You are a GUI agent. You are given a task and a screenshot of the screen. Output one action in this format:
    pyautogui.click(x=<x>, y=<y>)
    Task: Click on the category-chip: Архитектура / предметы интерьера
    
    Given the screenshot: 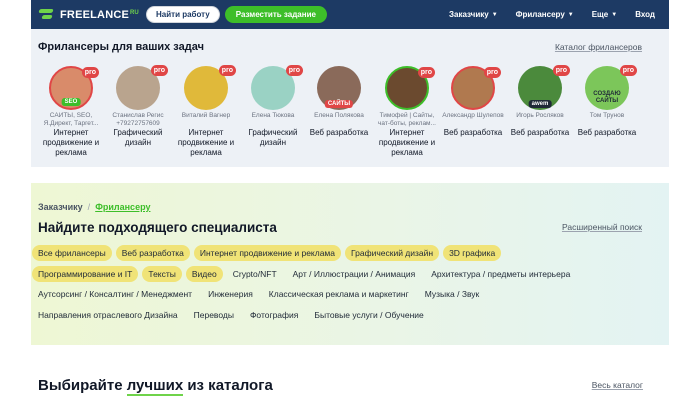 What is the action you would take?
    pyautogui.click(x=500, y=274)
    